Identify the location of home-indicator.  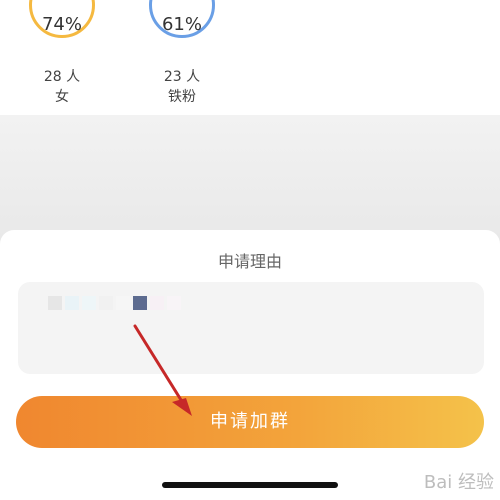
(250, 485).